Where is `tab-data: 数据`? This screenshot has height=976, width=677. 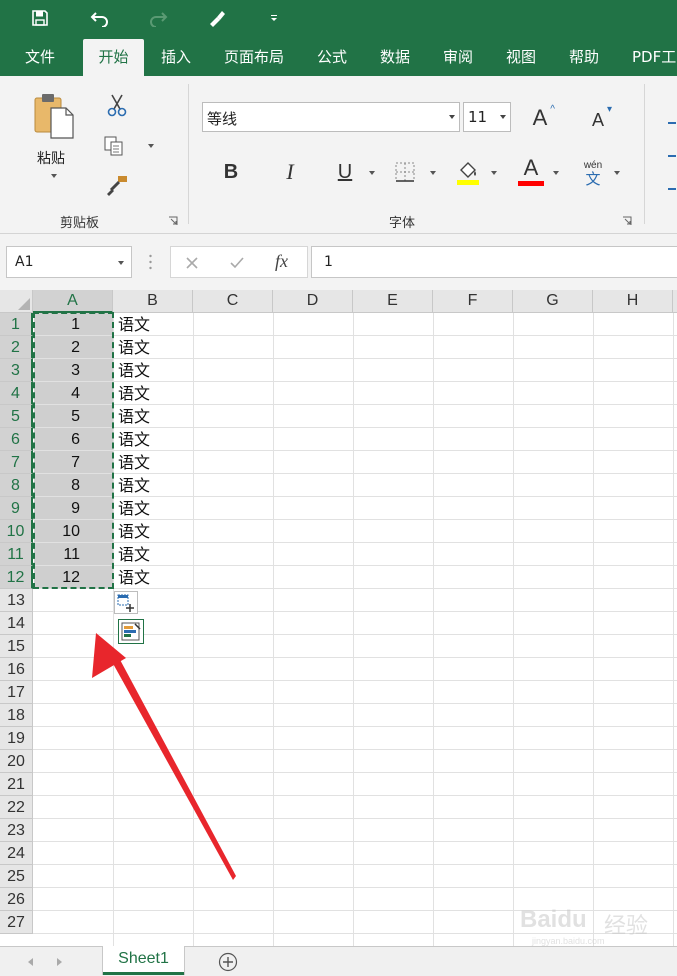 tab-data: 数据 is located at coordinates (395, 57).